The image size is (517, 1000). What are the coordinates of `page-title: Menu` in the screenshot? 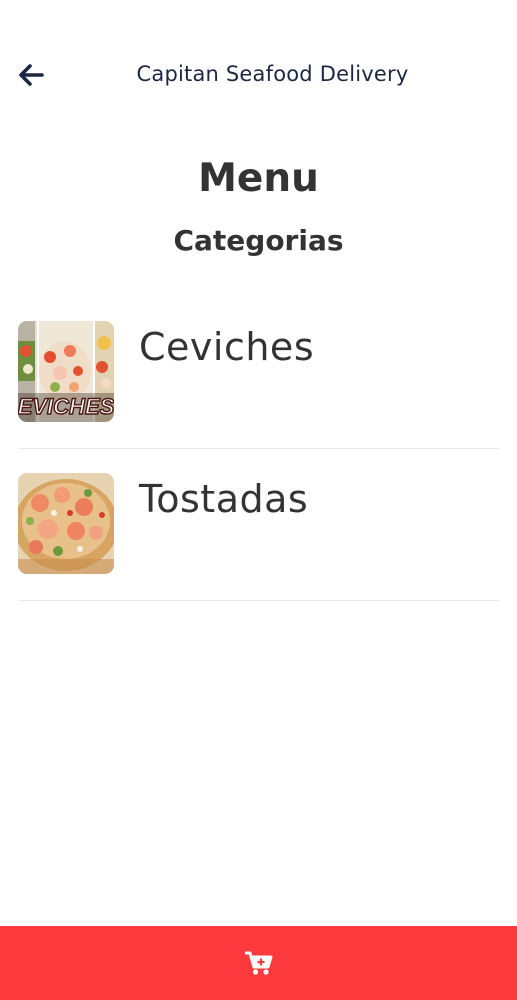 It's located at (258, 178).